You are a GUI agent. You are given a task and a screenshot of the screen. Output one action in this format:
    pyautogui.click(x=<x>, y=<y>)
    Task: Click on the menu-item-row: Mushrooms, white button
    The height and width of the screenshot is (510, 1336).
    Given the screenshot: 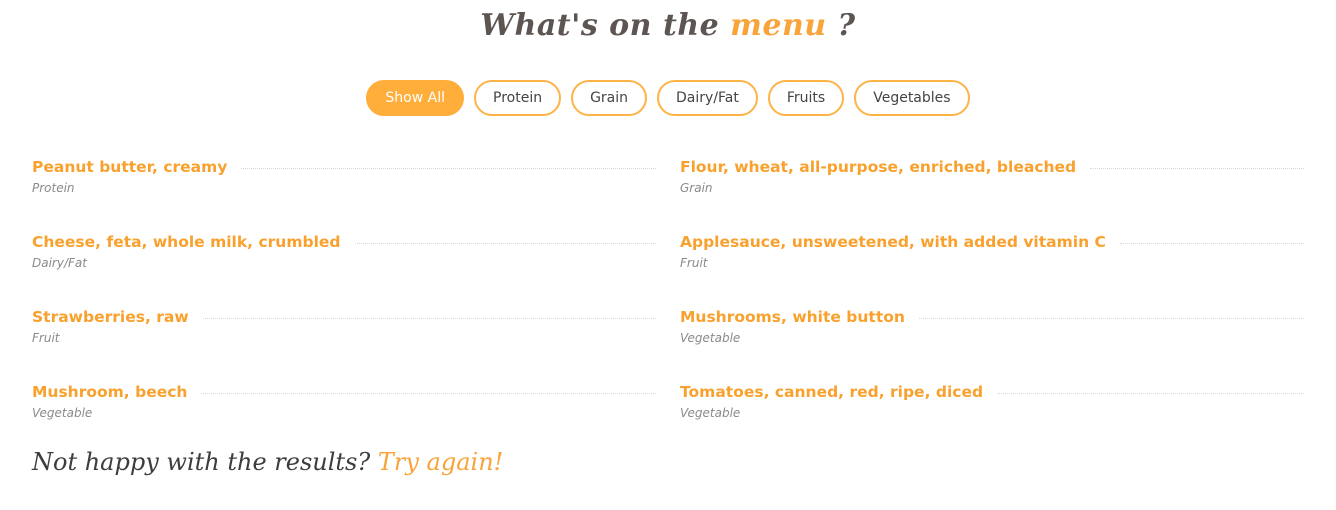 What is the action you would take?
    pyautogui.click(x=992, y=317)
    